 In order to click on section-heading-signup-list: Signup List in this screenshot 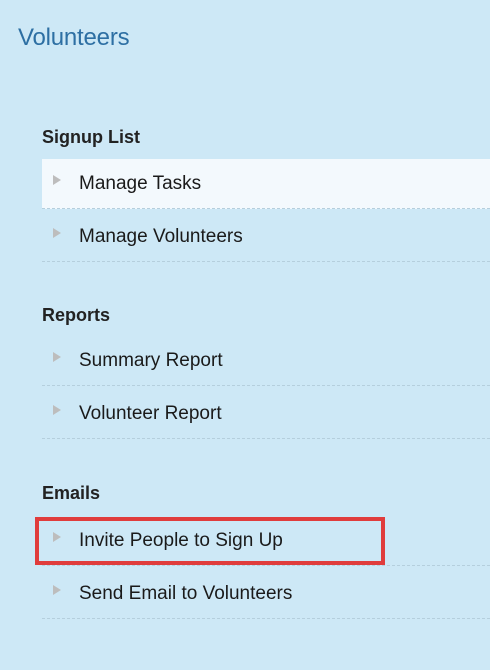, I will do `click(91, 137)`.